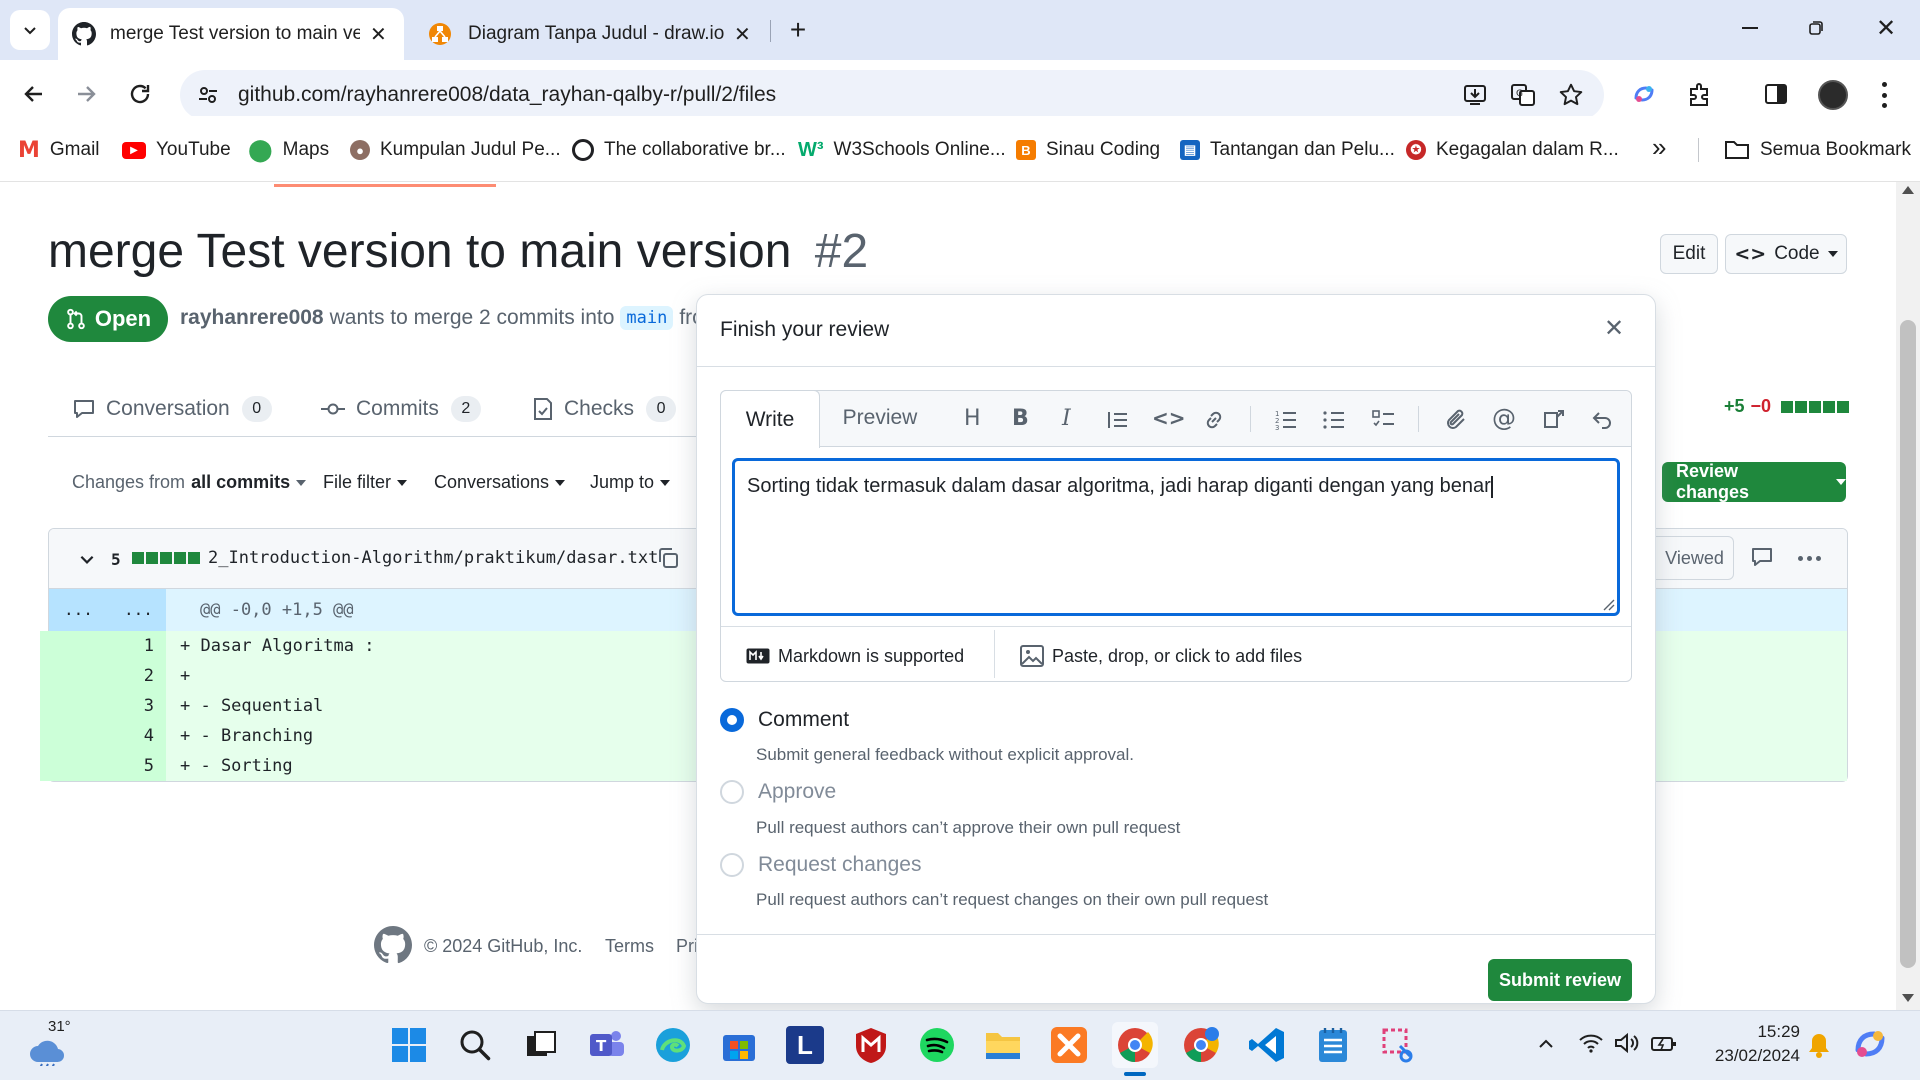  Describe the element at coordinates (1817, 150) in the screenshot. I see `all-bookmarks: Semua Bookmark` at that location.